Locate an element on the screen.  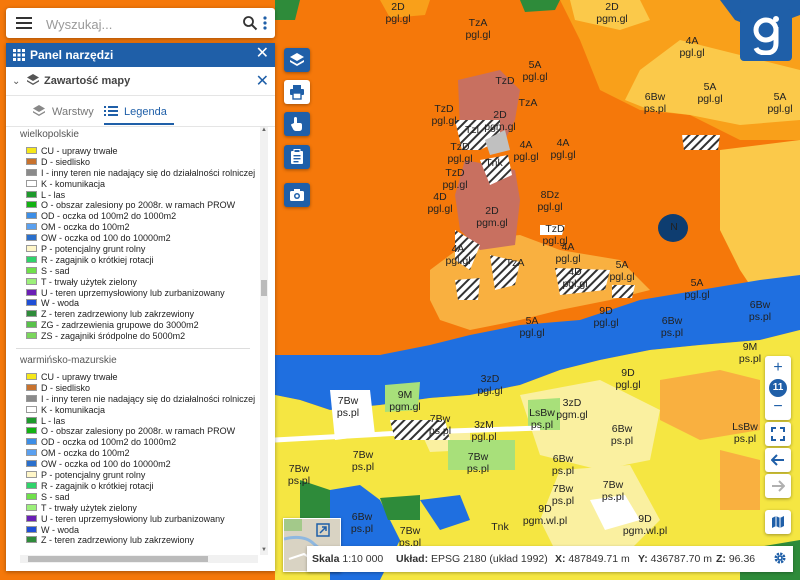
map-label-code: 4D is located at coordinates (575, 272).